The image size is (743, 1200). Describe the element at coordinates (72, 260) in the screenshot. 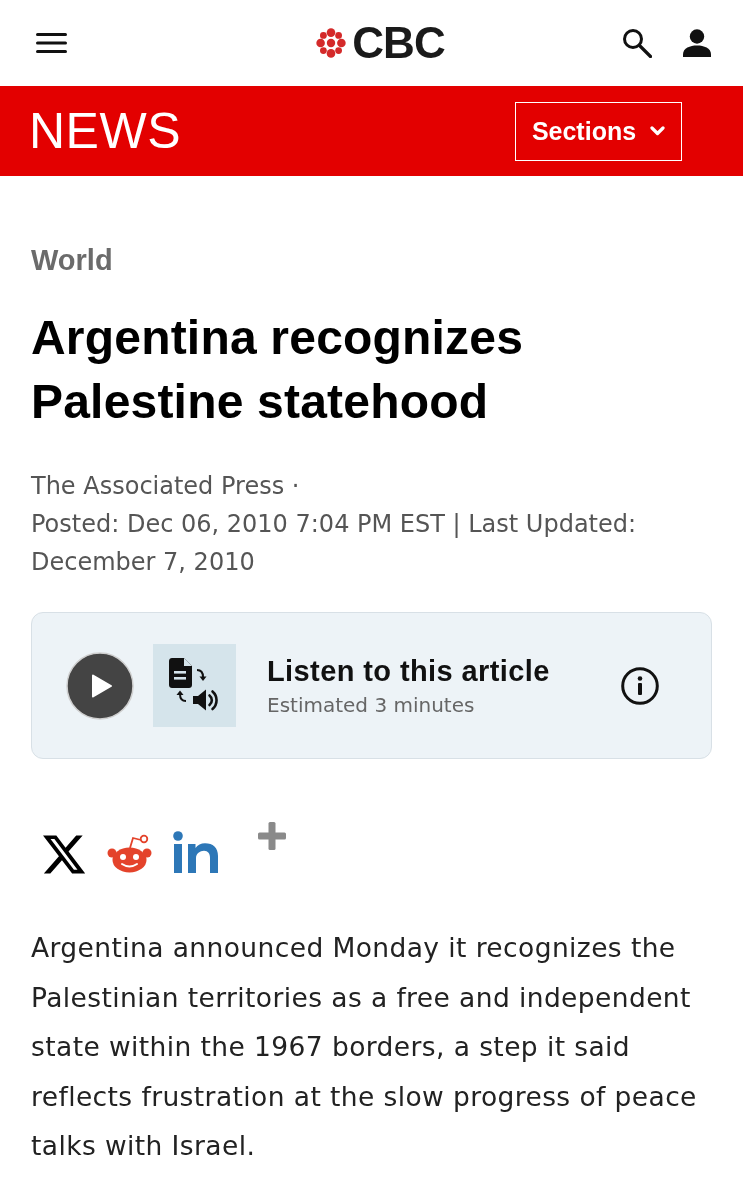

I see `category-link: World` at that location.